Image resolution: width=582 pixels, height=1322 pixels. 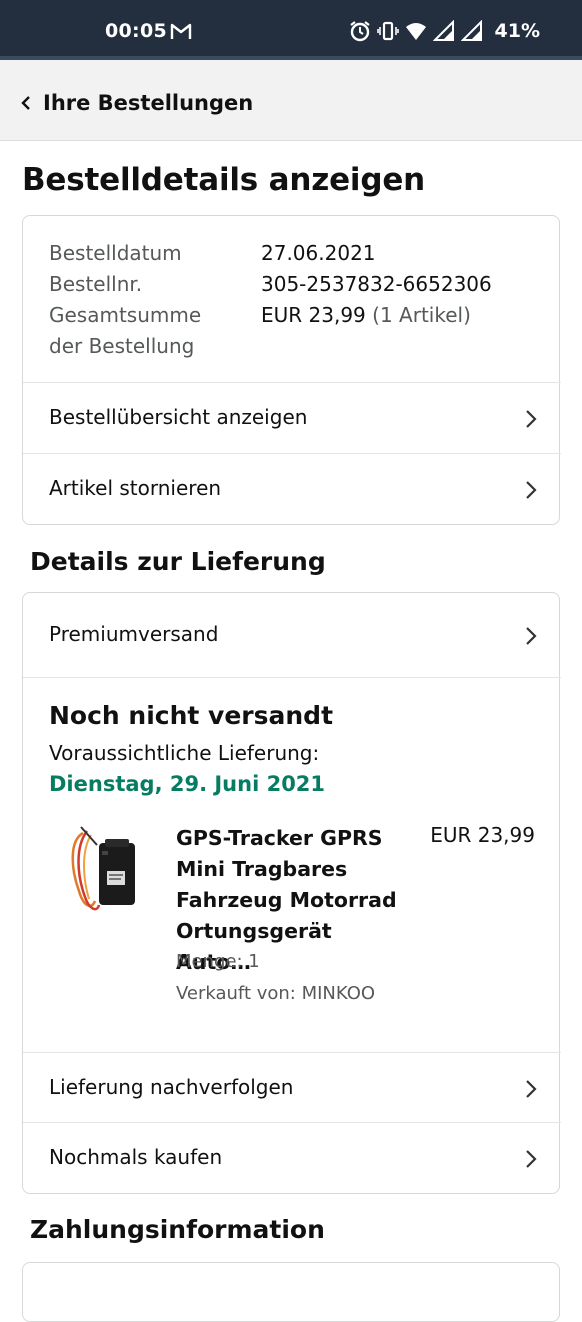 I want to click on order-total-items: (1 Artikel), so click(x=421, y=315).